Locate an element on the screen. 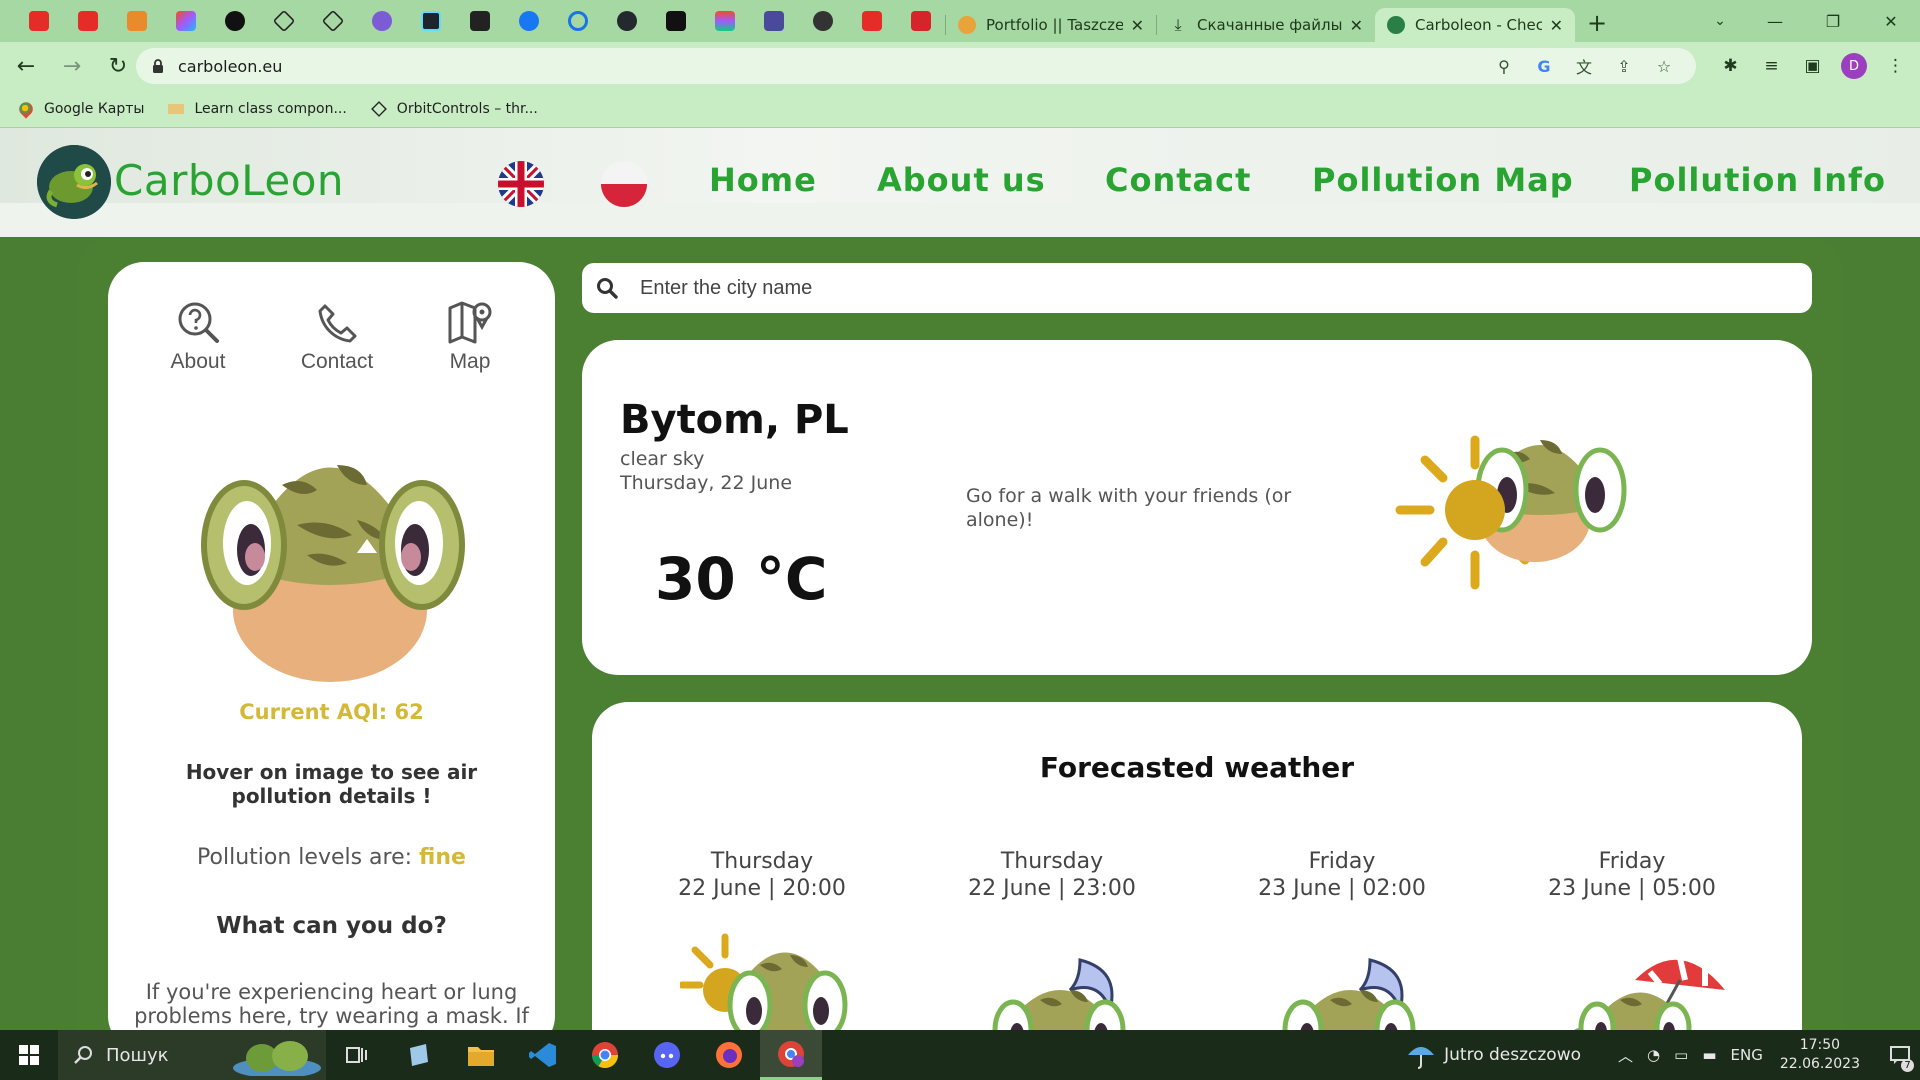 This screenshot has height=1080, width=1920. tab-title: Carboleon - Check a is located at coordinates (1478, 25).